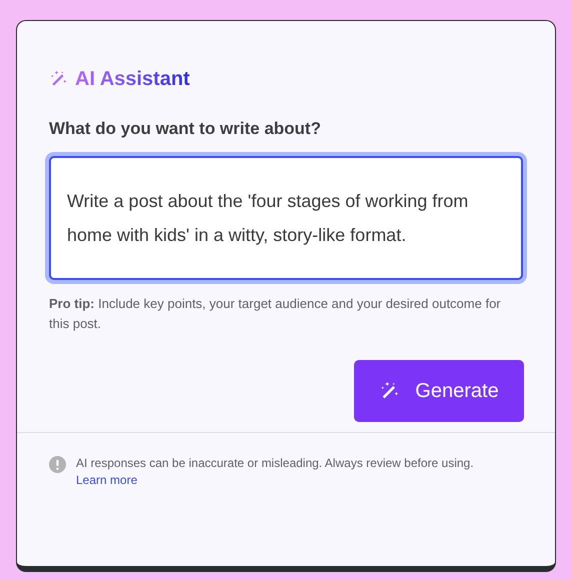 The height and width of the screenshot is (580, 572). What do you see at coordinates (275, 463) in the screenshot?
I see `disclaimer-text: AI responses can be inaccurate or misleading. Always review before using.` at bounding box center [275, 463].